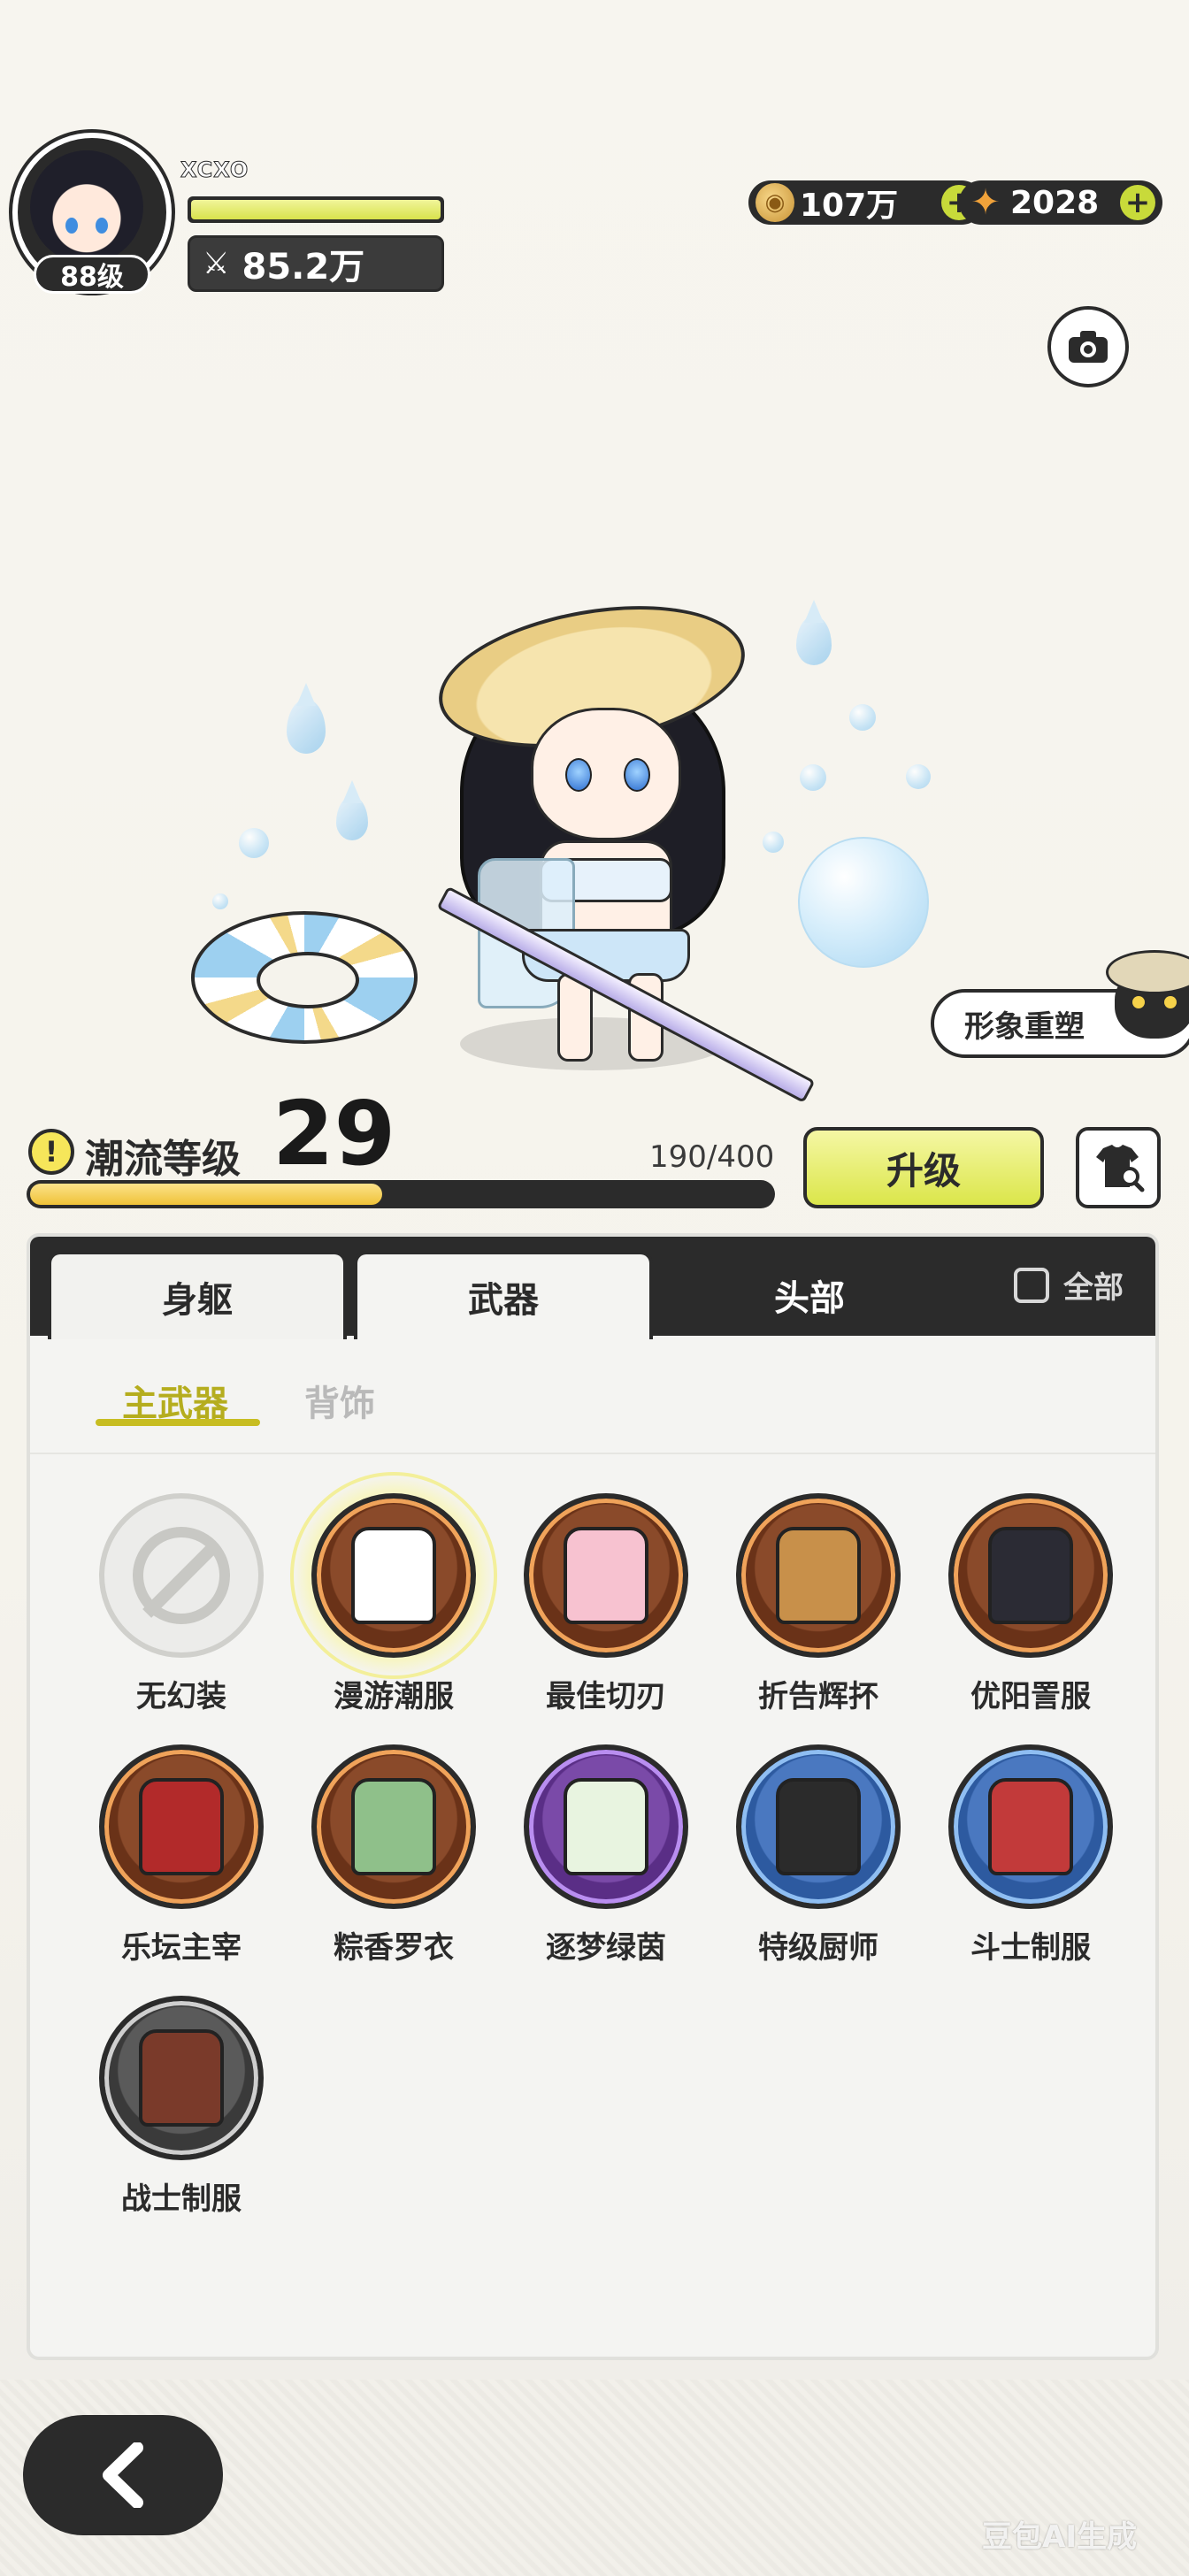 The image size is (1189, 2576). I want to click on shirt-search-icon, so click(1120, 1168).